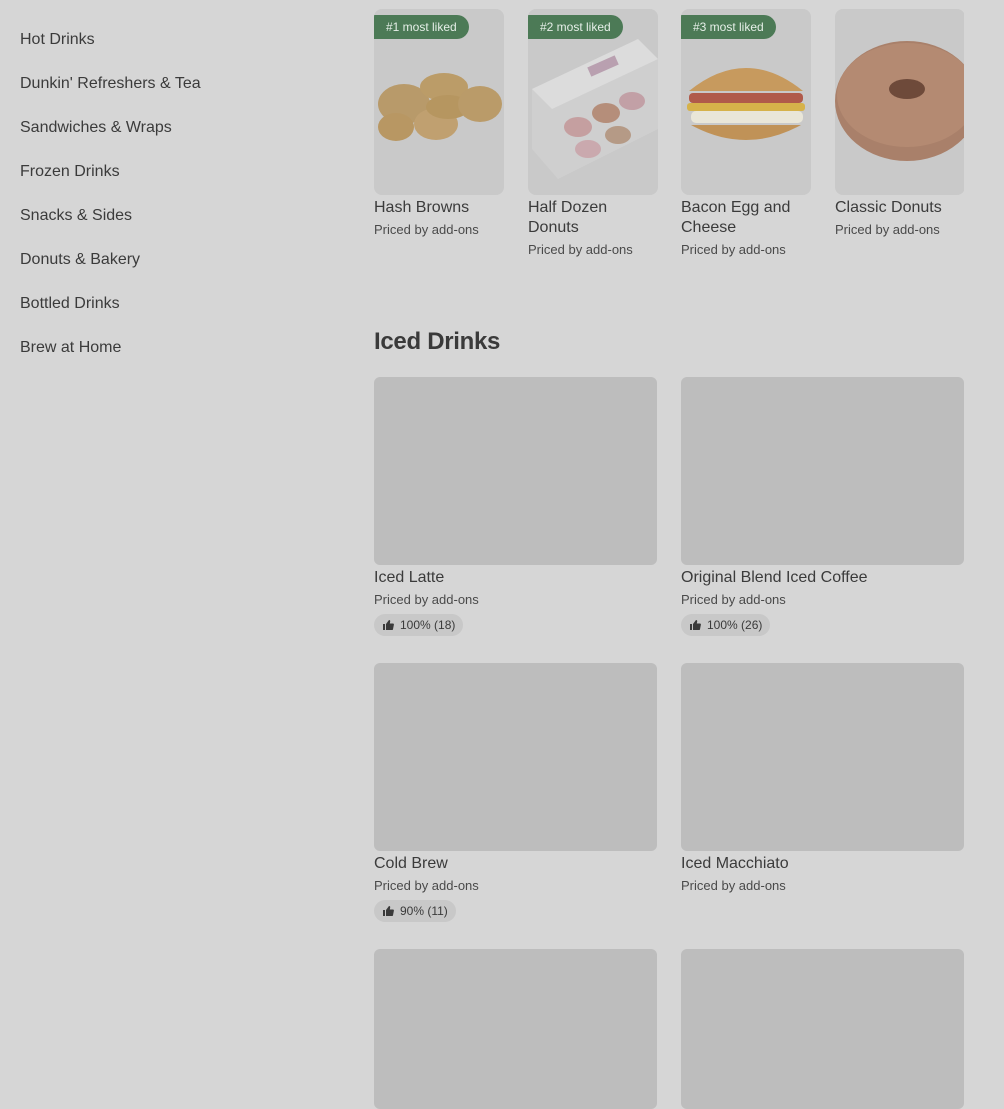 Image resolution: width=1004 pixels, height=1109 pixels. Describe the element at coordinates (170, 184) in the screenshot. I see `sidebar-item-frozen-drinks: Frozen Drinks` at that location.